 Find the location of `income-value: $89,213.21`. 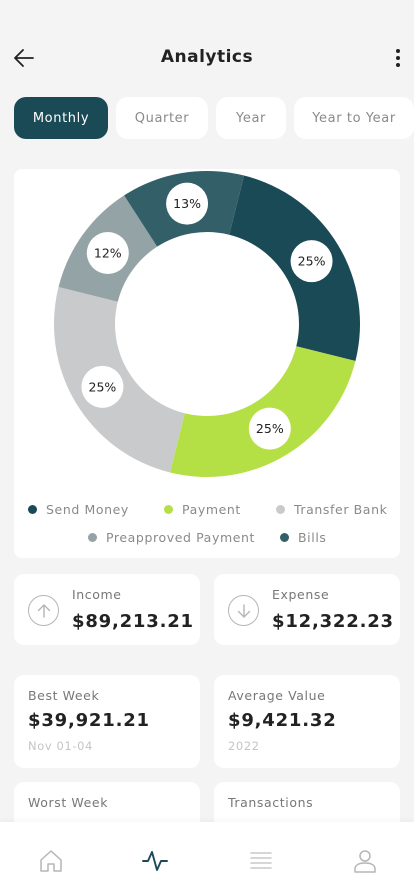

income-value: $89,213.21 is located at coordinates (133, 621).